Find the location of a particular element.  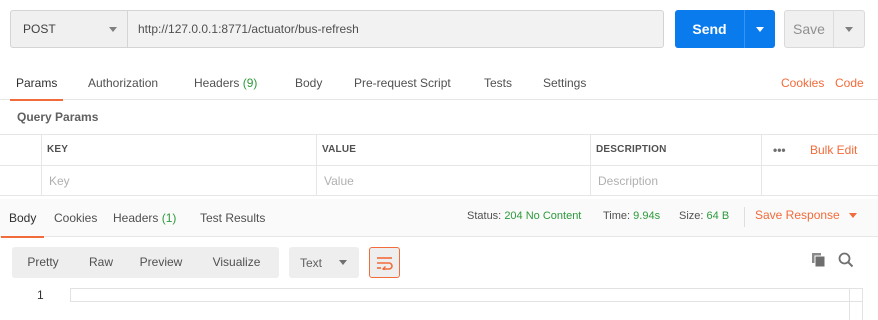

key-input: Key is located at coordinates (56, 181).